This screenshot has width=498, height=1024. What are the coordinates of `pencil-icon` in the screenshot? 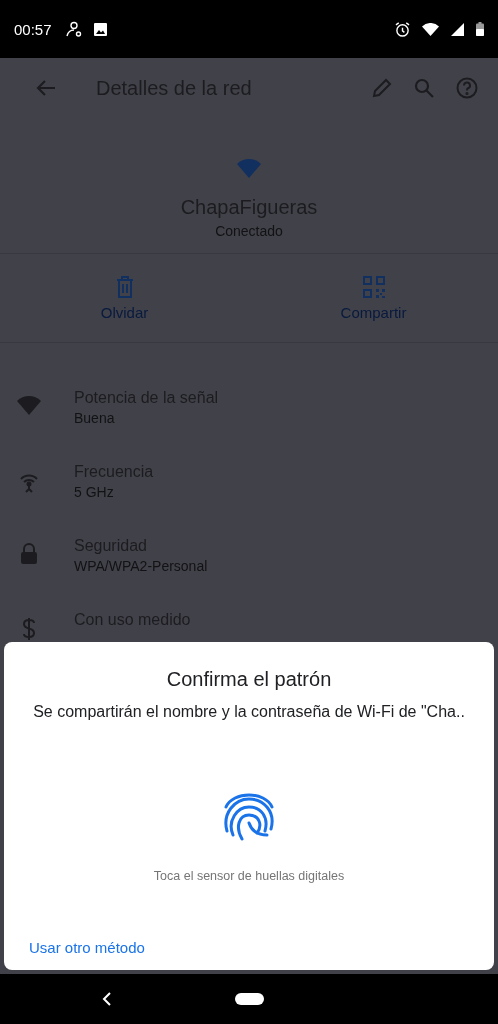 It's located at (382, 88).